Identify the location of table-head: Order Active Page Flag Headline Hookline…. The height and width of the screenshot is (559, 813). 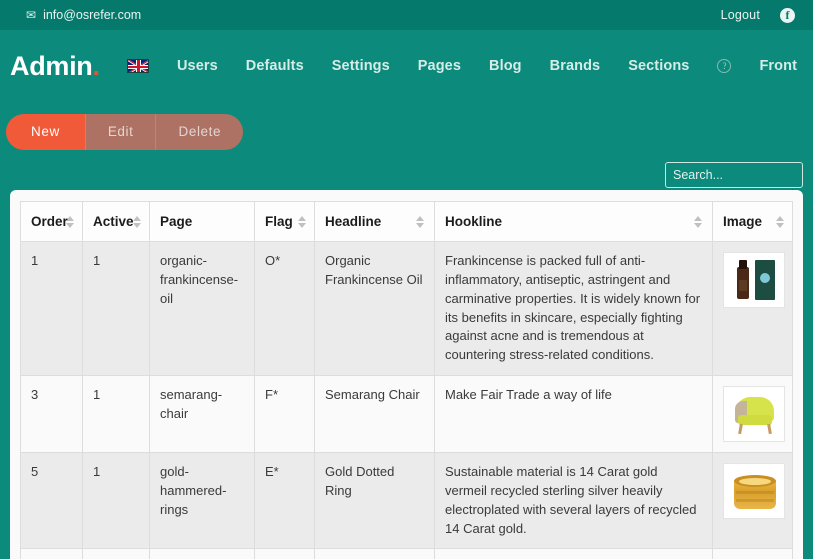
(406, 221).